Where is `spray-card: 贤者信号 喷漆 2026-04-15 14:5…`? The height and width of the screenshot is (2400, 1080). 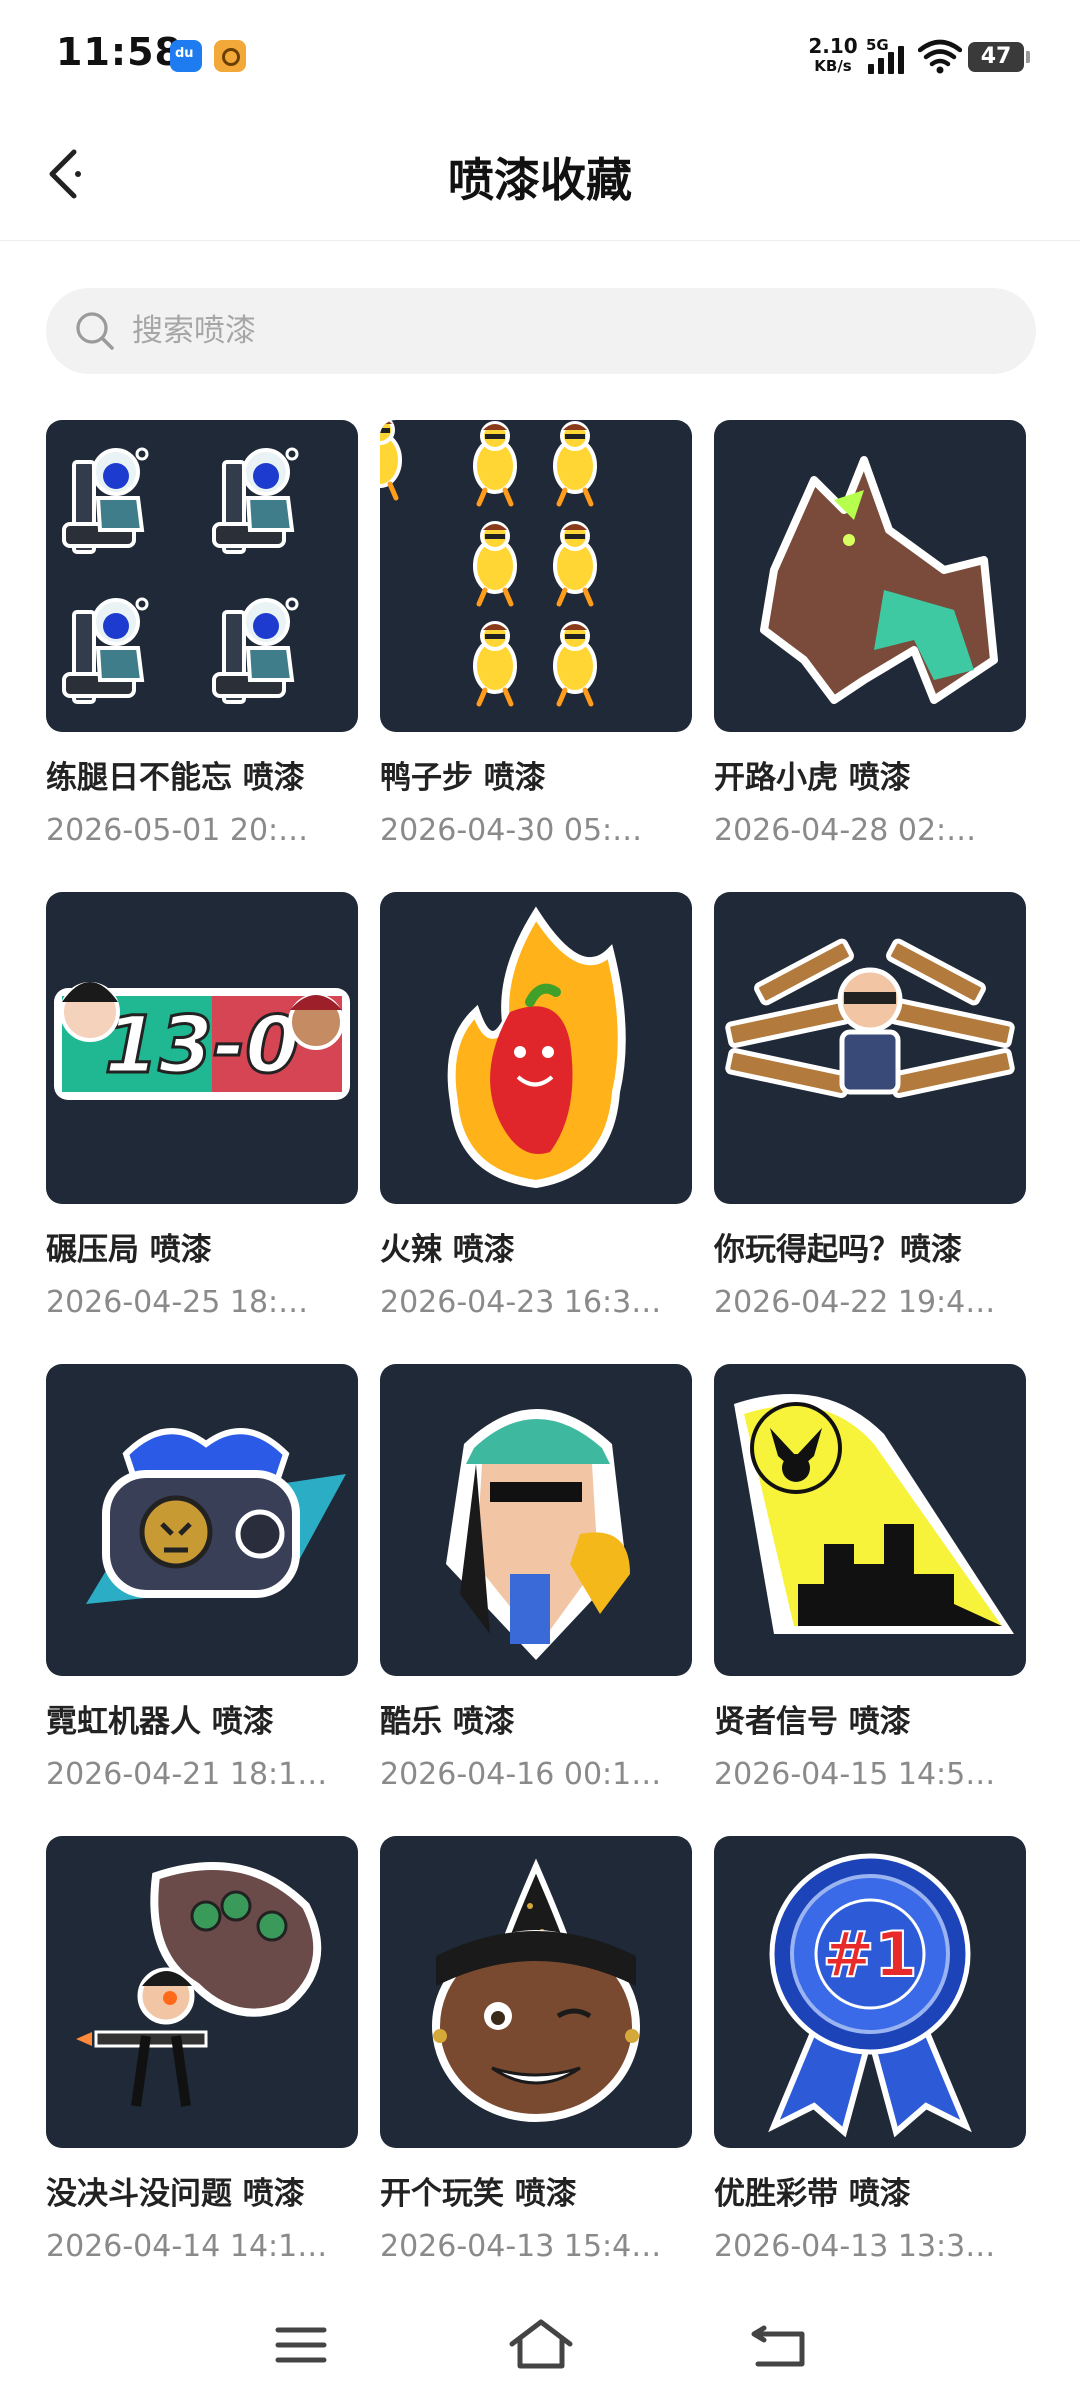
spray-card: 贤者信号 喷漆 2026-04-15 14:5… is located at coordinates (870, 1578).